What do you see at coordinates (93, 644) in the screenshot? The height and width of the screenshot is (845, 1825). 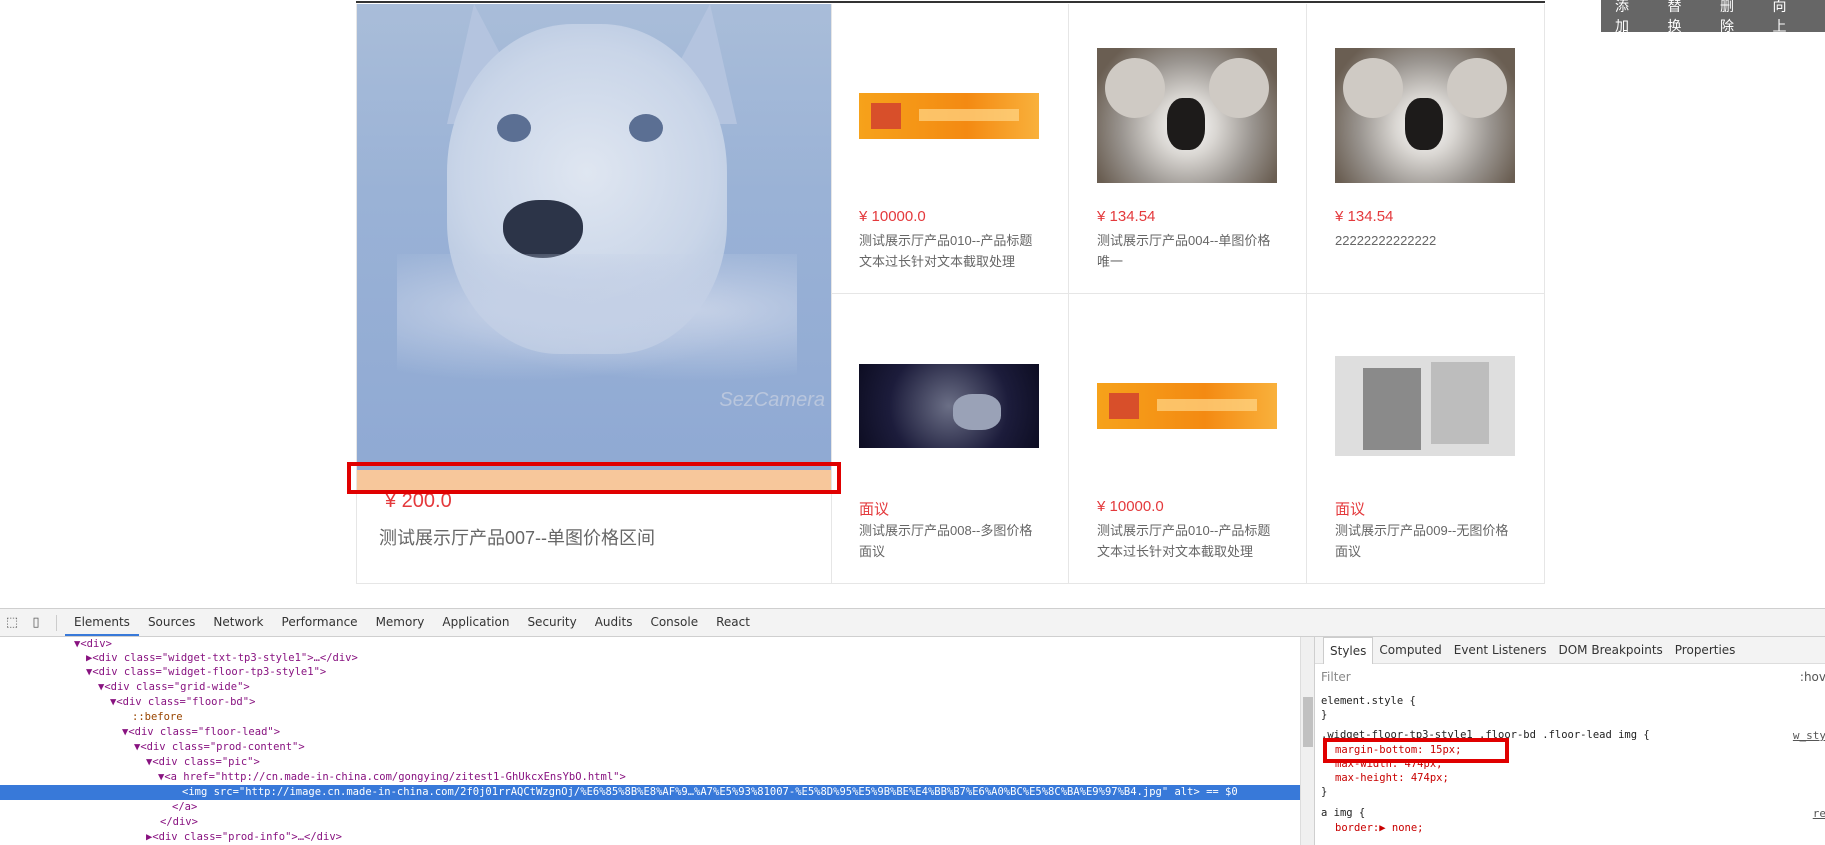 I see `dom-node: ▼<div>` at bounding box center [93, 644].